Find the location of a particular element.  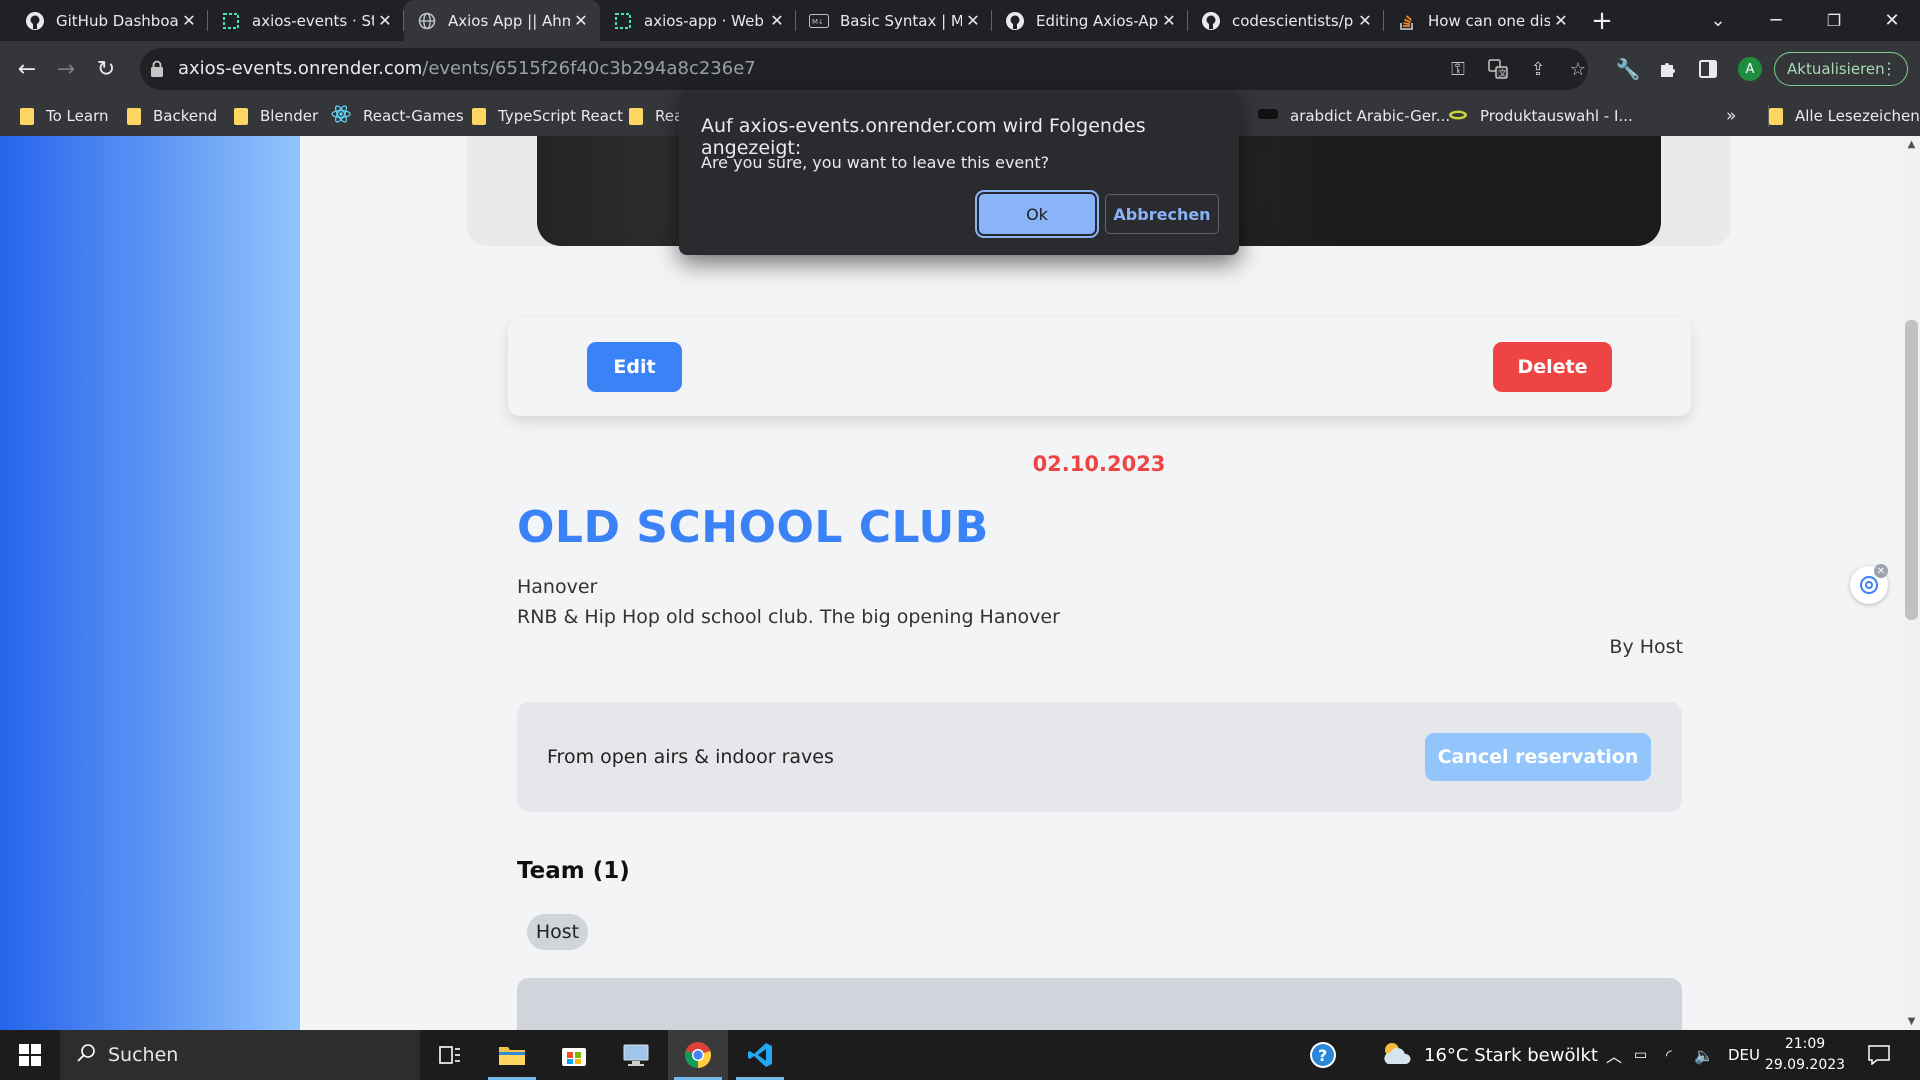

react-icon is located at coordinates (341, 116).